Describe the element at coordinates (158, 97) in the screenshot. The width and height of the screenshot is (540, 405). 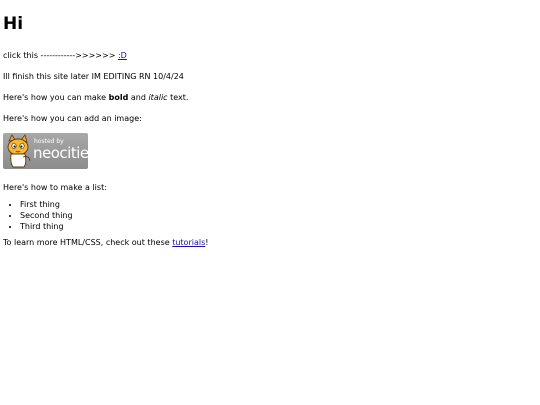
I see `italic-word: italic` at that location.